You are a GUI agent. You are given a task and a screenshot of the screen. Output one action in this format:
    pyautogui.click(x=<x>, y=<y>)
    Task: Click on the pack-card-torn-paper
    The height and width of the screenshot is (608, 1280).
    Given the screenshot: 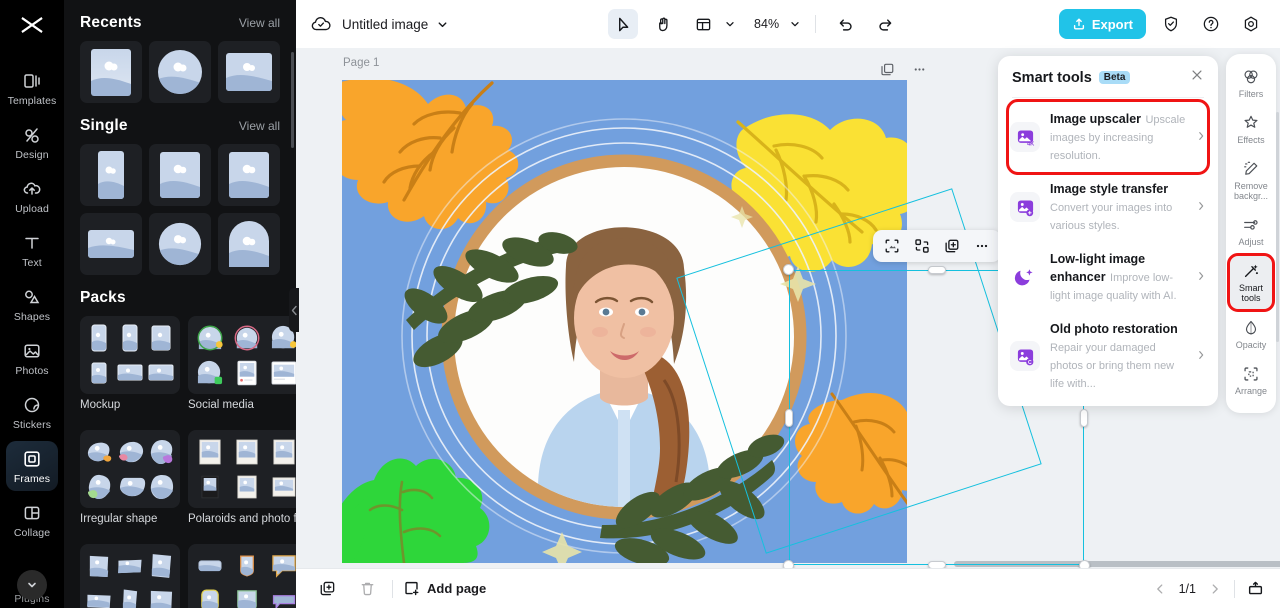 What is the action you would take?
    pyautogui.click(x=130, y=576)
    